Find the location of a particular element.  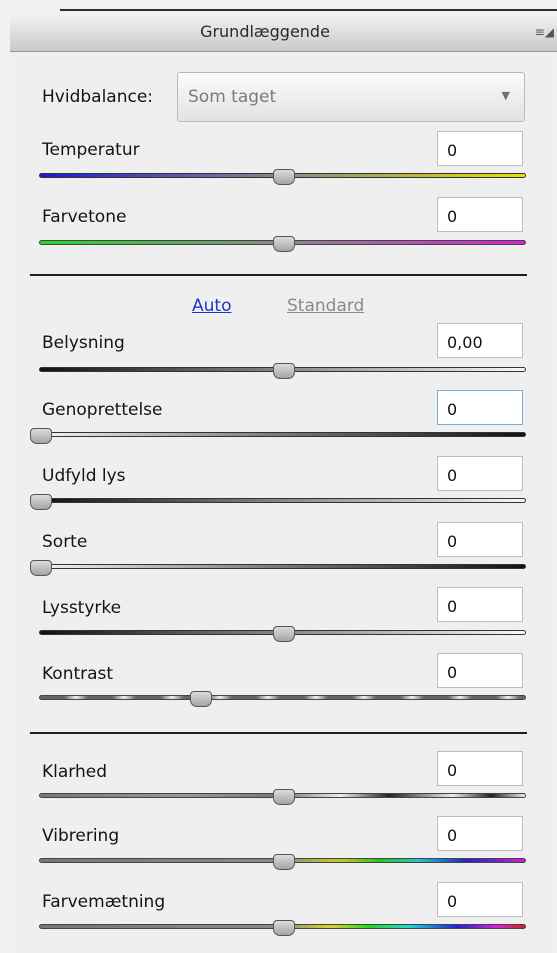

blacks-slider-track is located at coordinates (282, 566).